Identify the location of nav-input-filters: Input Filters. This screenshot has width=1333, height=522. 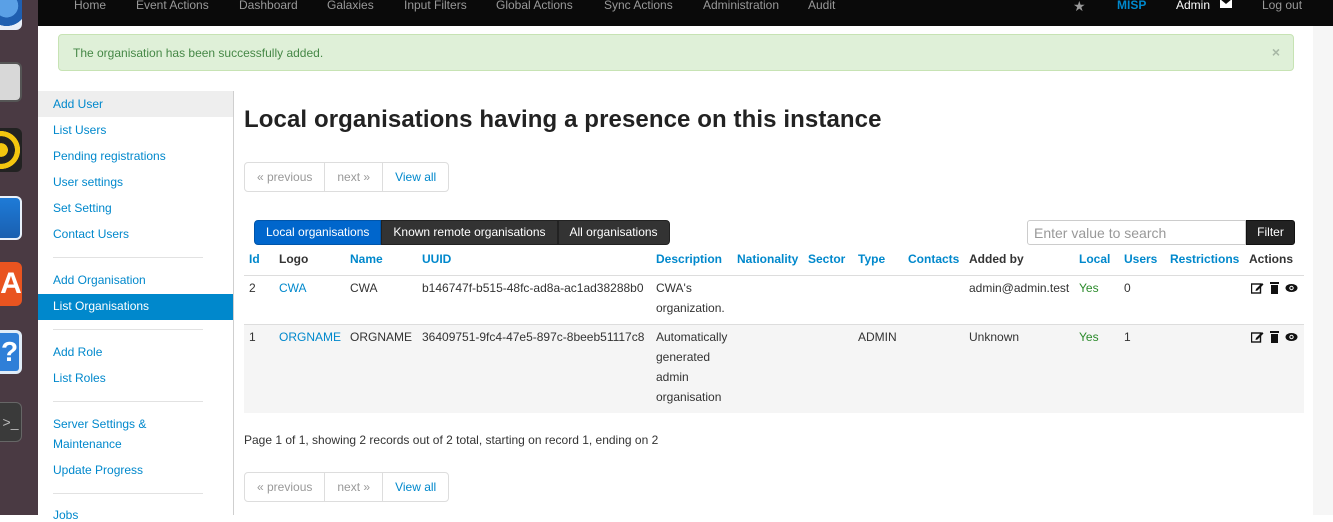
(435, 5).